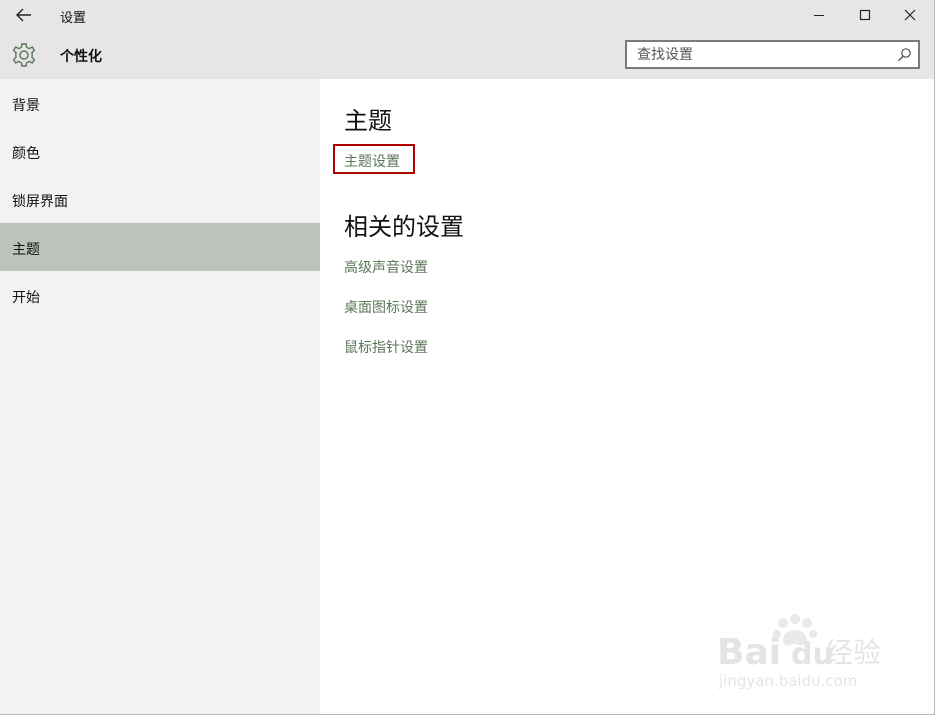 The image size is (935, 715). I want to click on sidebar-item-lock-screen: 锁屏界面, so click(160, 199).